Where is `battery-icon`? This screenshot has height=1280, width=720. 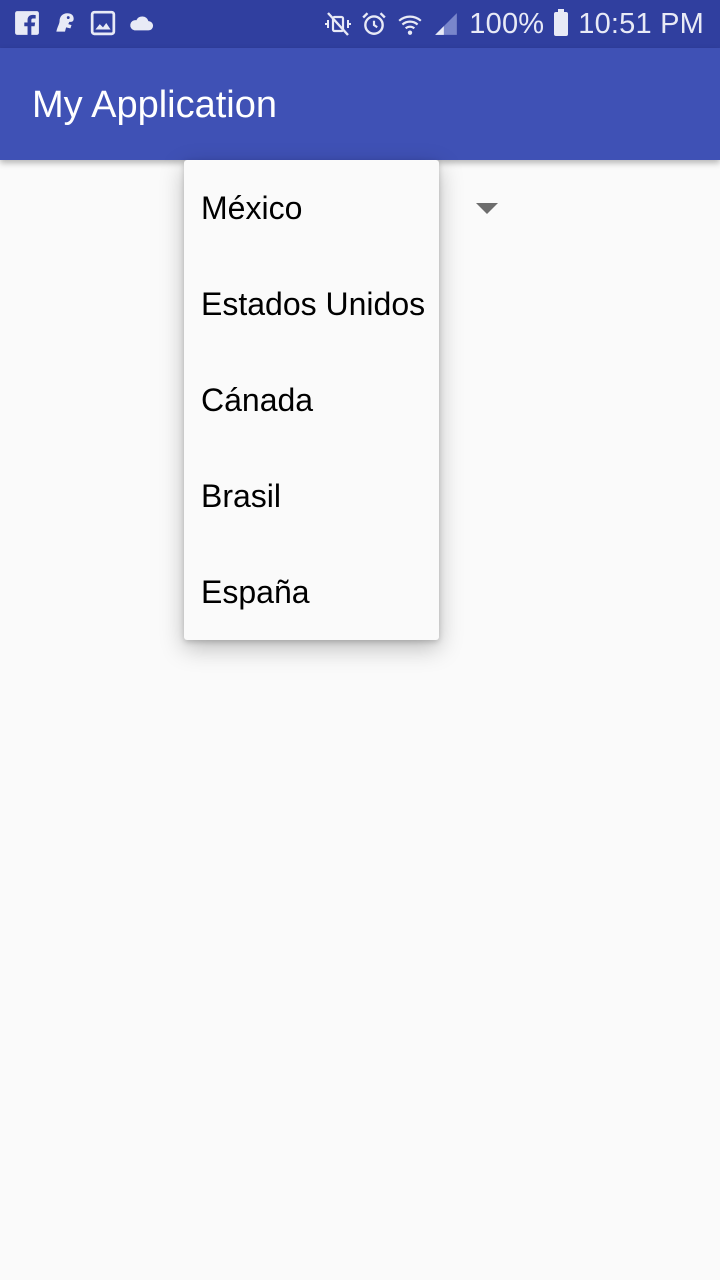
battery-icon is located at coordinates (561, 22).